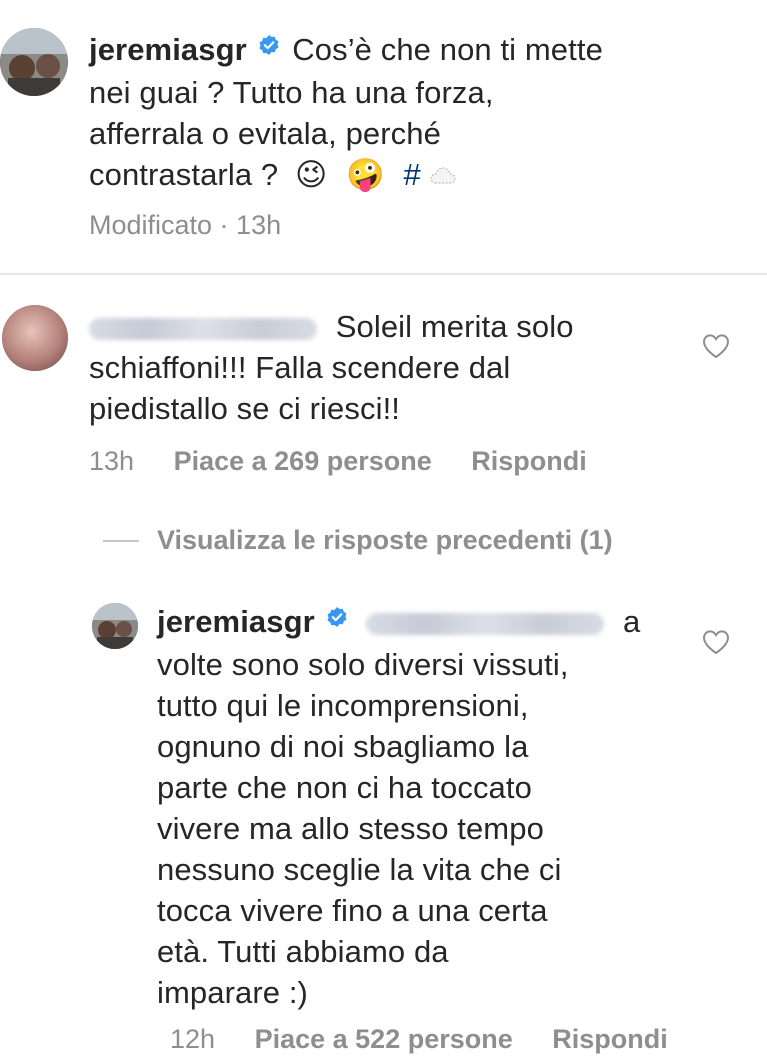 The width and height of the screenshot is (767, 1058). What do you see at coordinates (344, 788) in the screenshot?
I see `reply-line-4: parte che non ci ha toccato` at bounding box center [344, 788].